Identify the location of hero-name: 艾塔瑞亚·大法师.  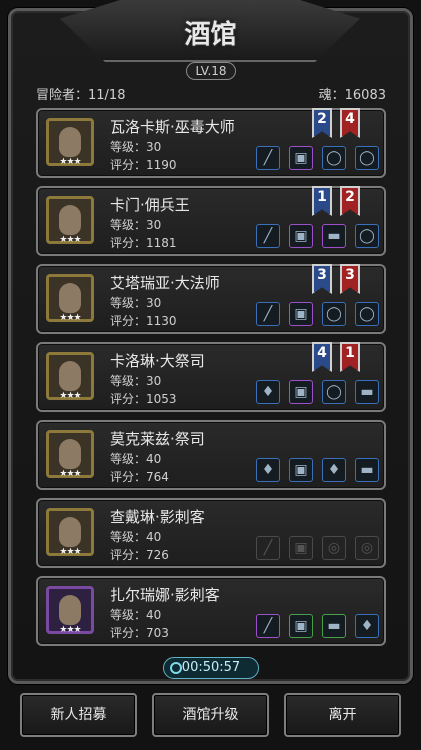
(165, 283).